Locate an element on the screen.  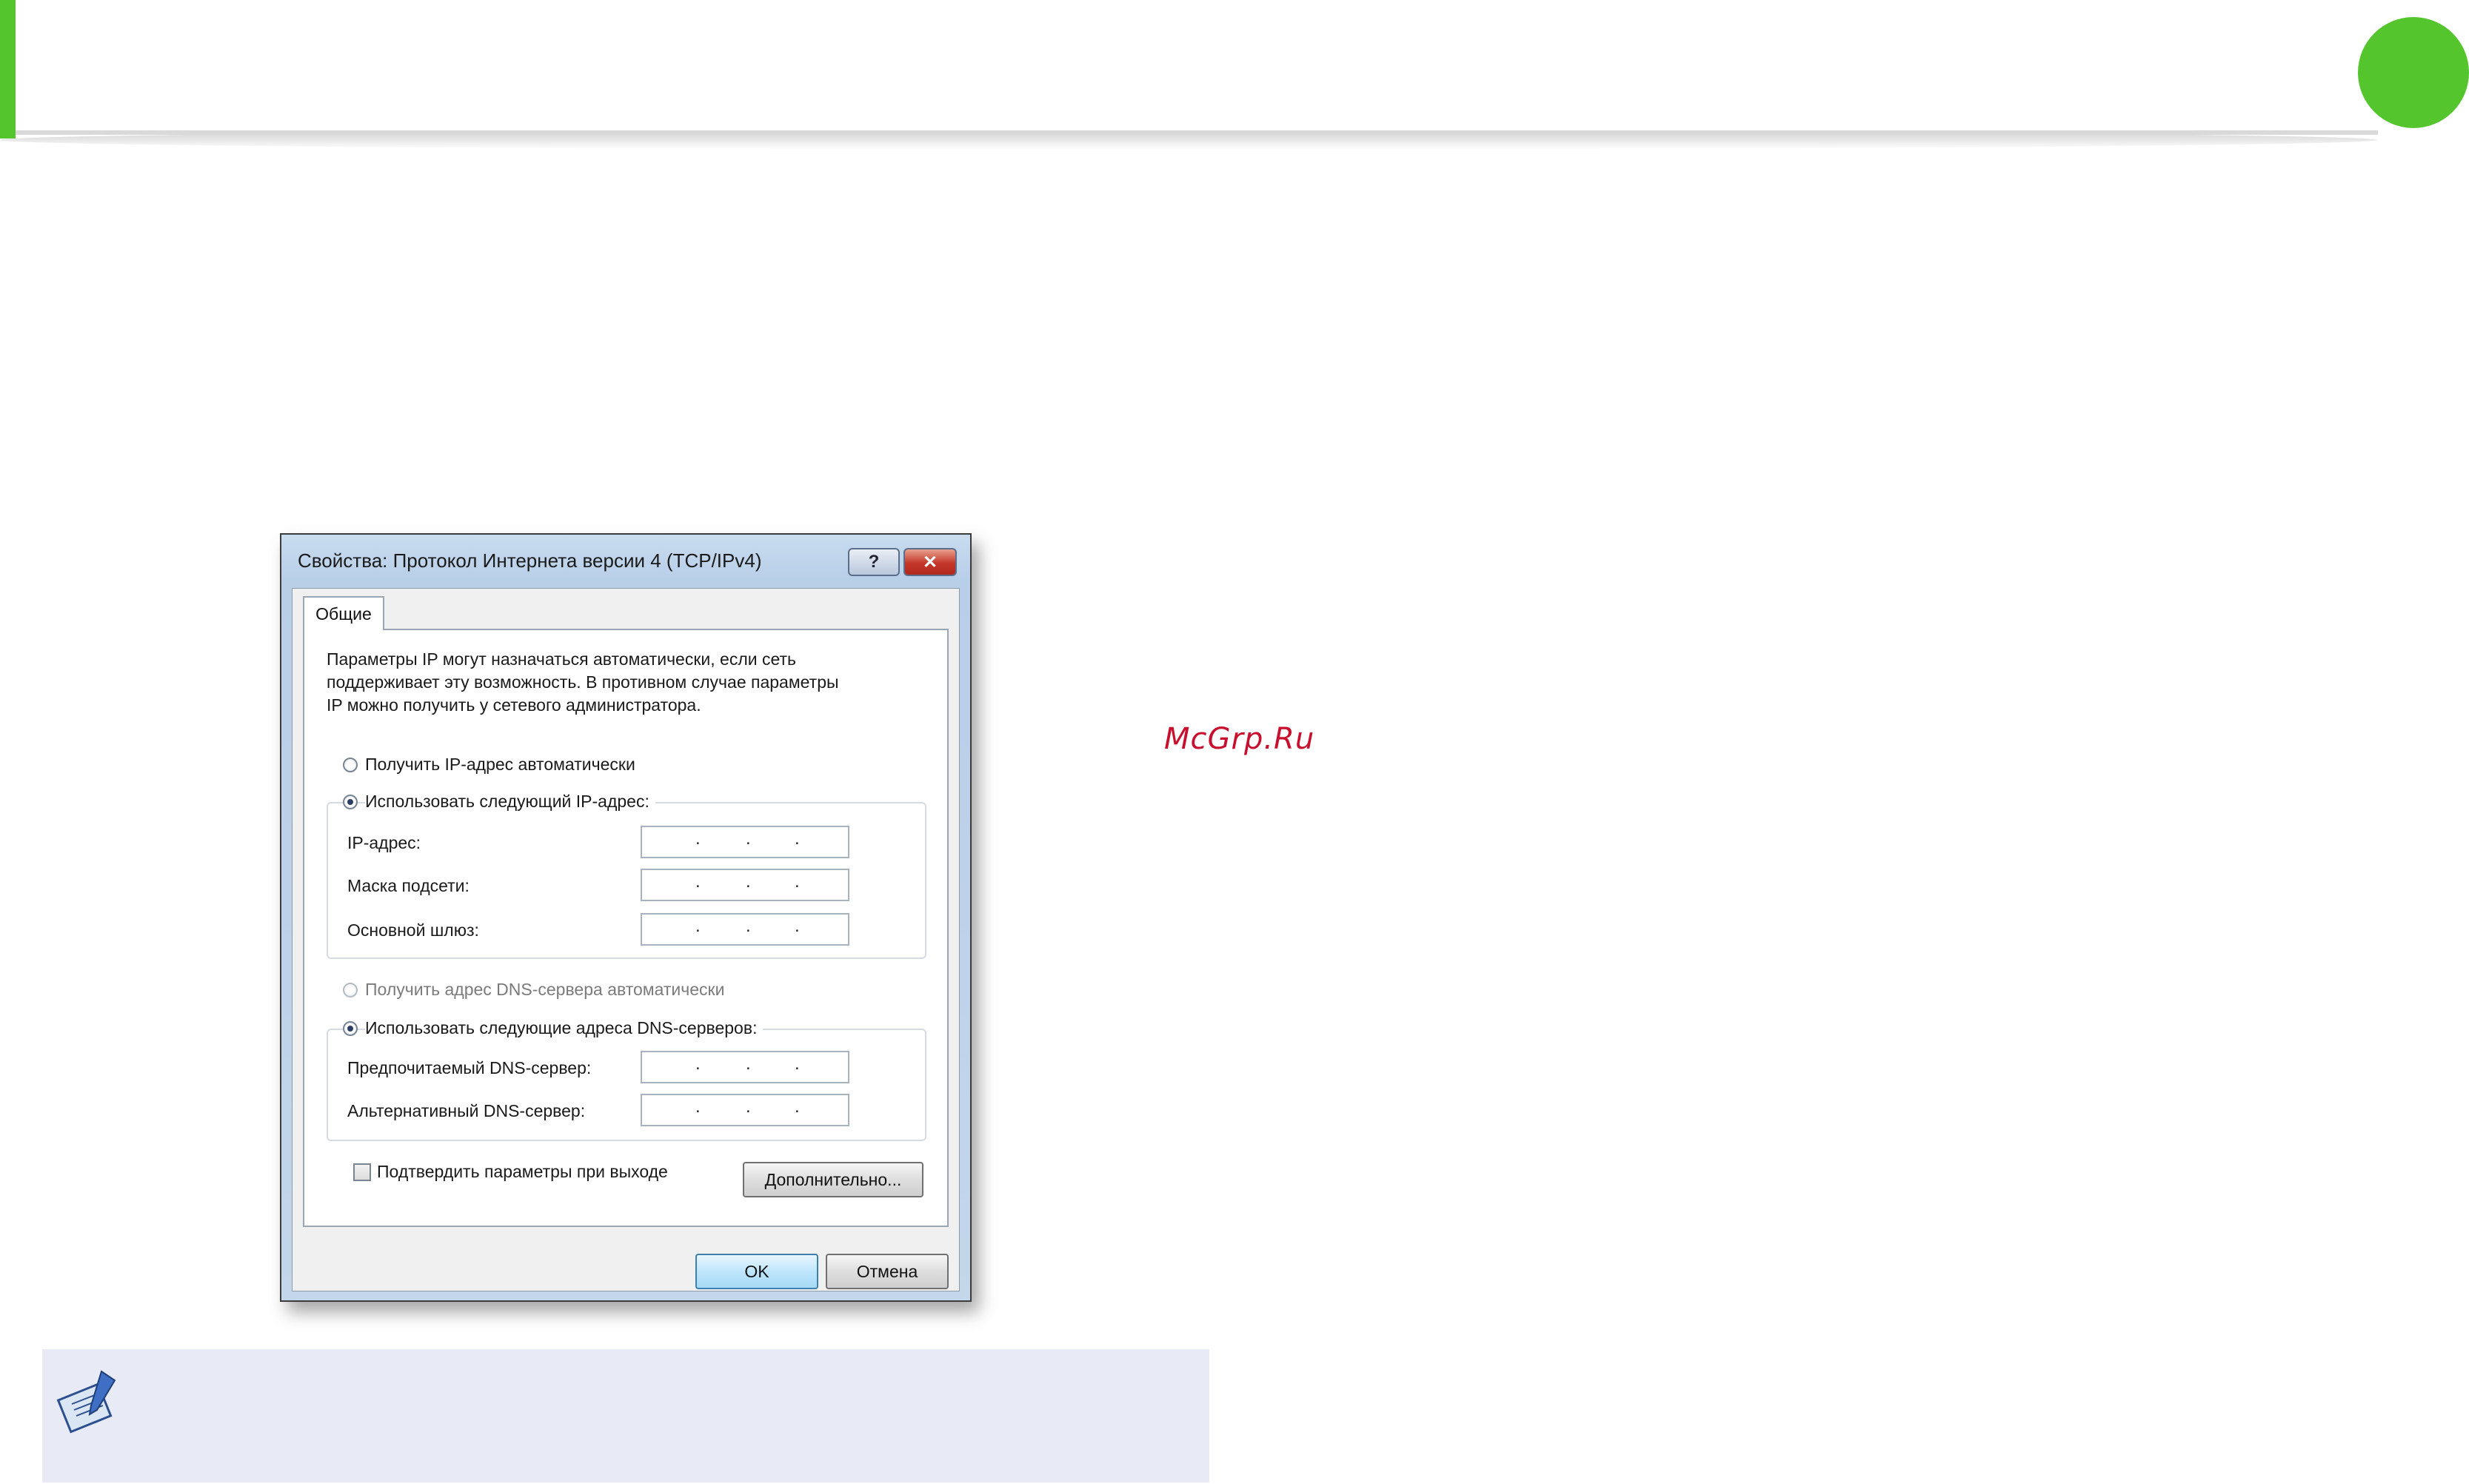
header-divider is located at coordinates (1197, 132).